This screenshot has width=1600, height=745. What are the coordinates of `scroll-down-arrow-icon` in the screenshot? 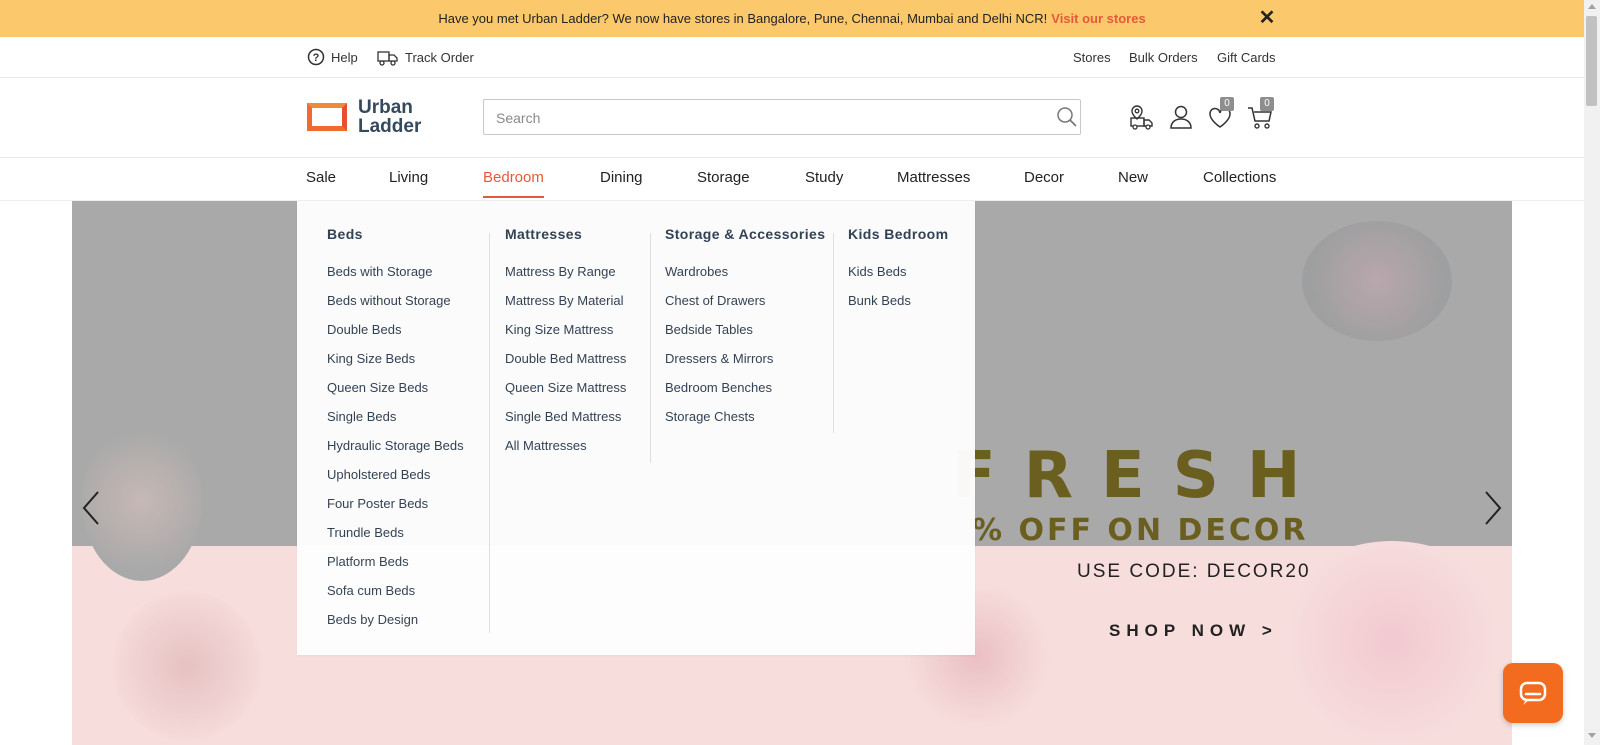 It's located at (1592, 735).